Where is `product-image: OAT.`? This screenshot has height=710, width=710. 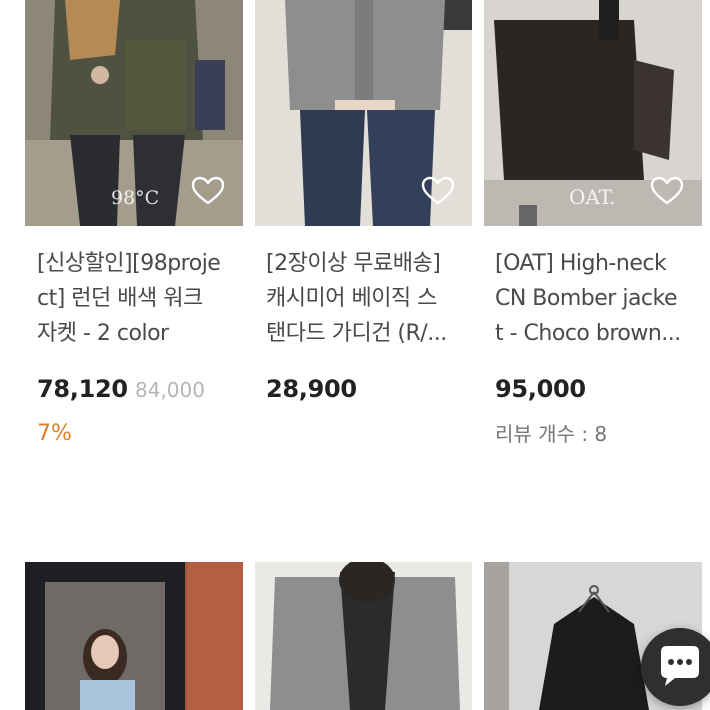
product-image: OAT. is located at coordinates (593, 113).